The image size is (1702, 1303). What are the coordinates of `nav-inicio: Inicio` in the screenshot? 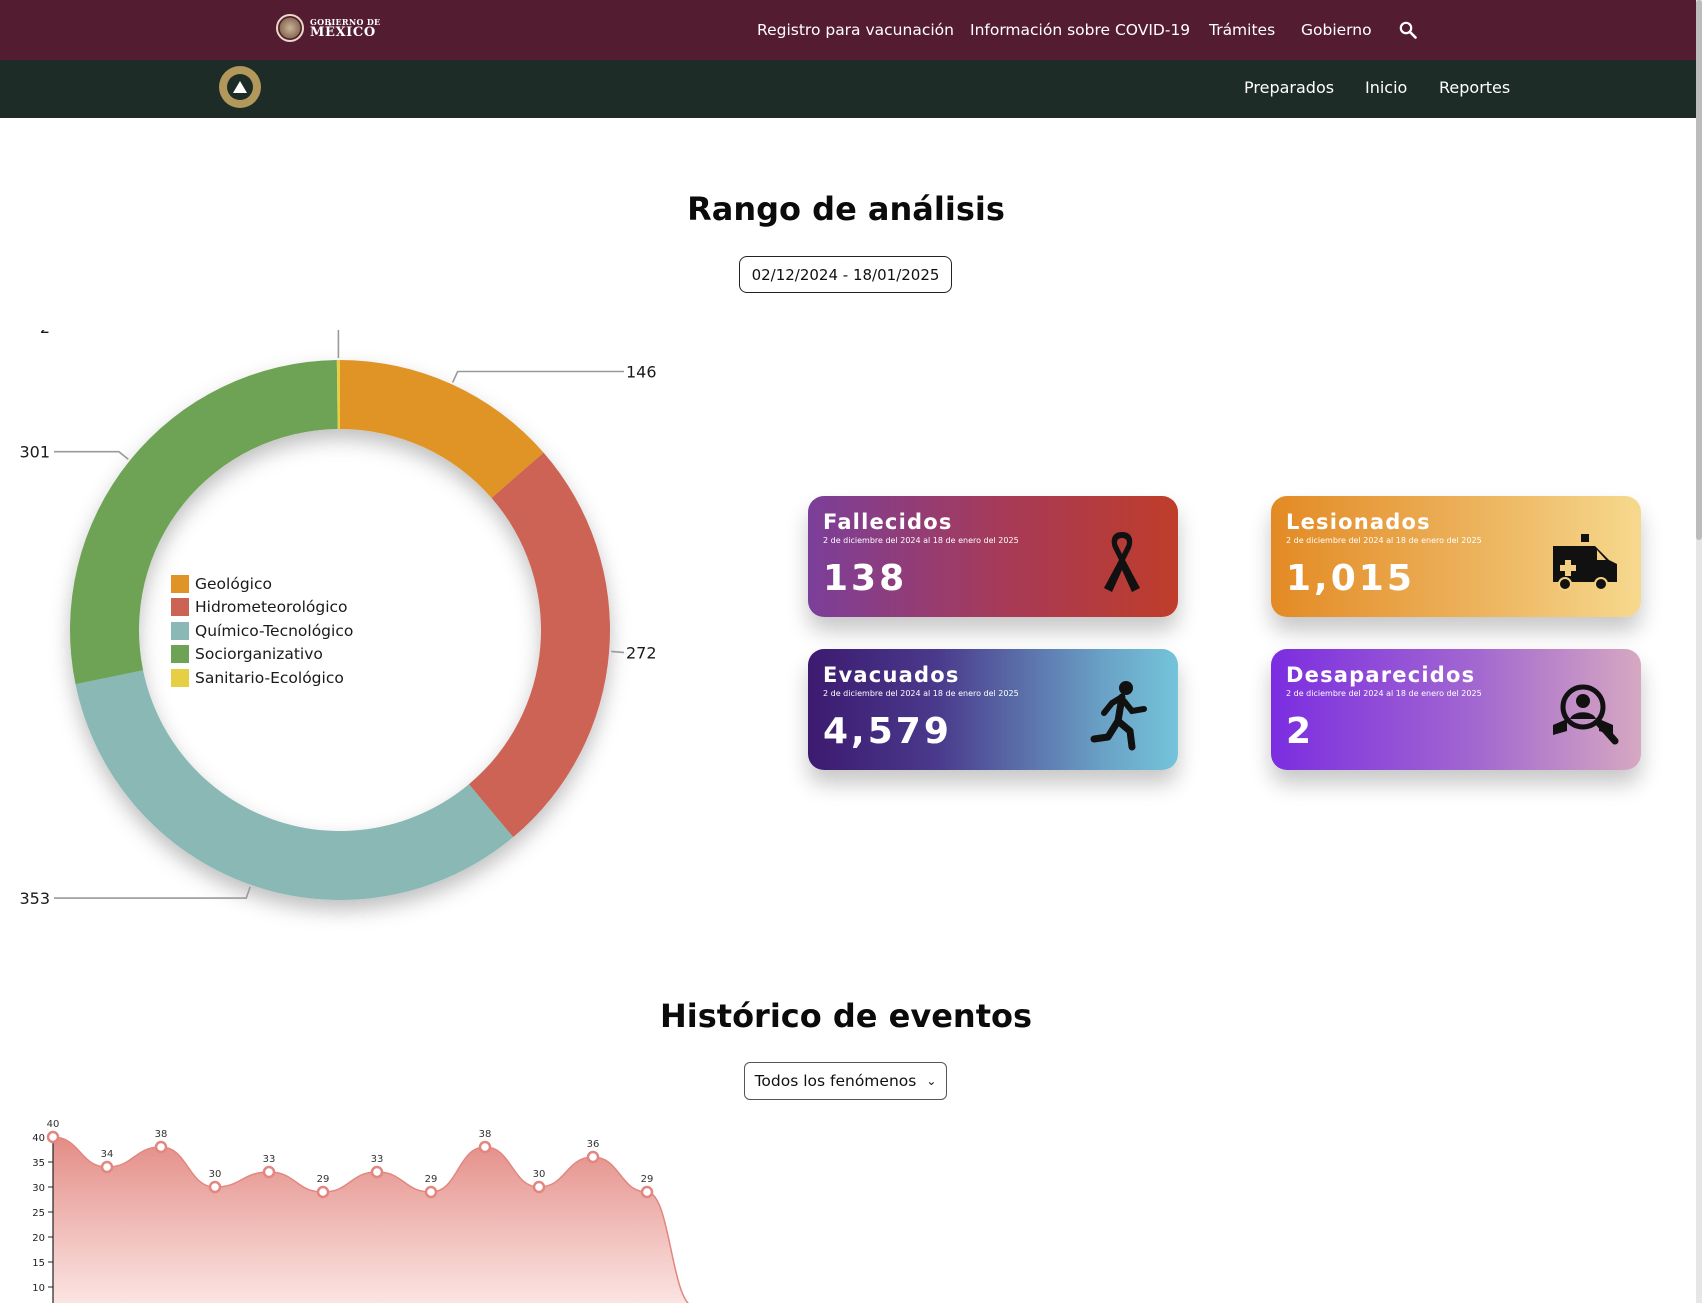 It's located at (1386, 87).